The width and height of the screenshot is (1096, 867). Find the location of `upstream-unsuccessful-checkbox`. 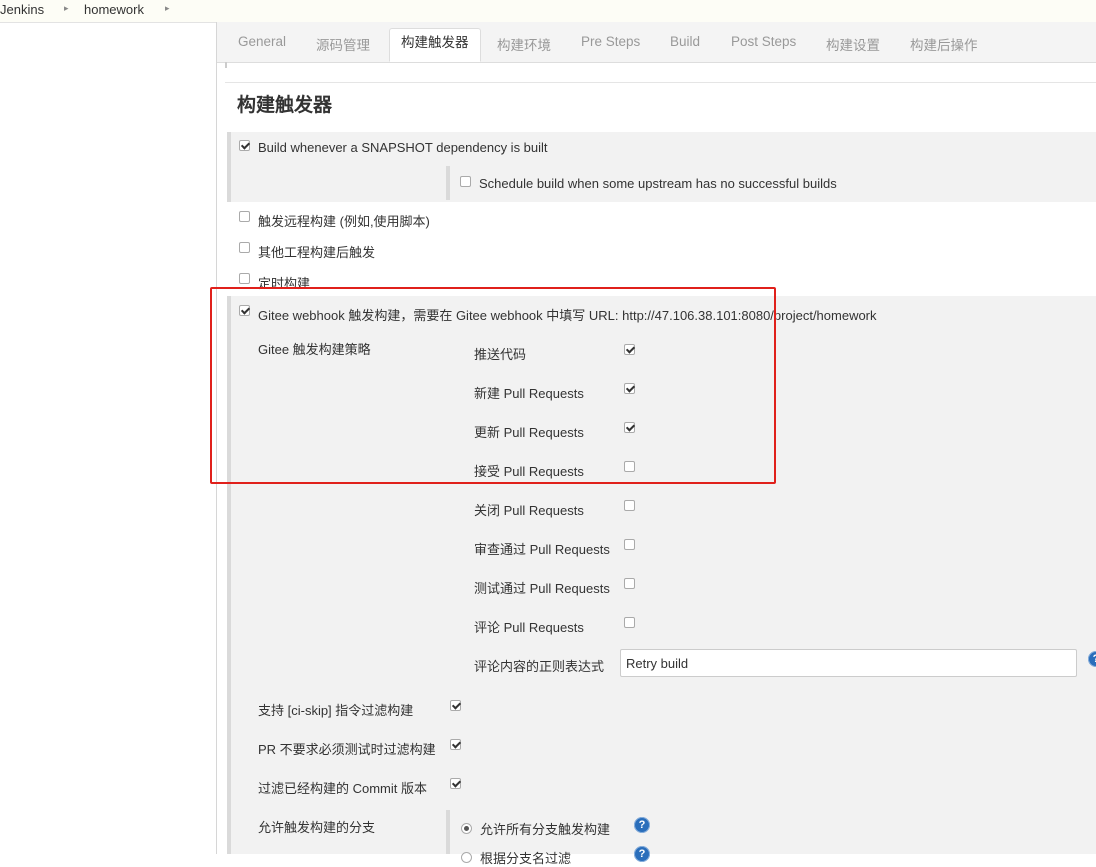

upstream-unsuccessful-checkbox is located at coordinates (465, 181).